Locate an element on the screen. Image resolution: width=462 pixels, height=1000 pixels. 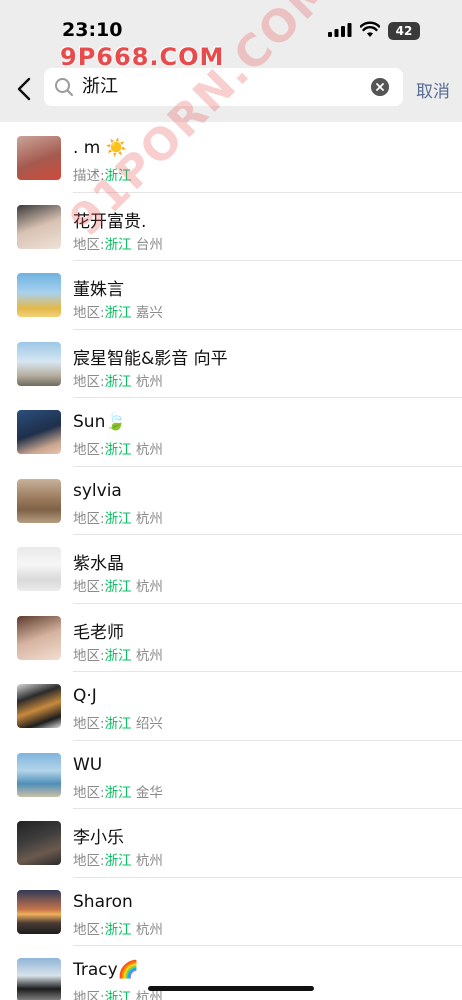
contact-subtitle: 地区:浙江 嘉兴 is located at coordinates (118, 313).